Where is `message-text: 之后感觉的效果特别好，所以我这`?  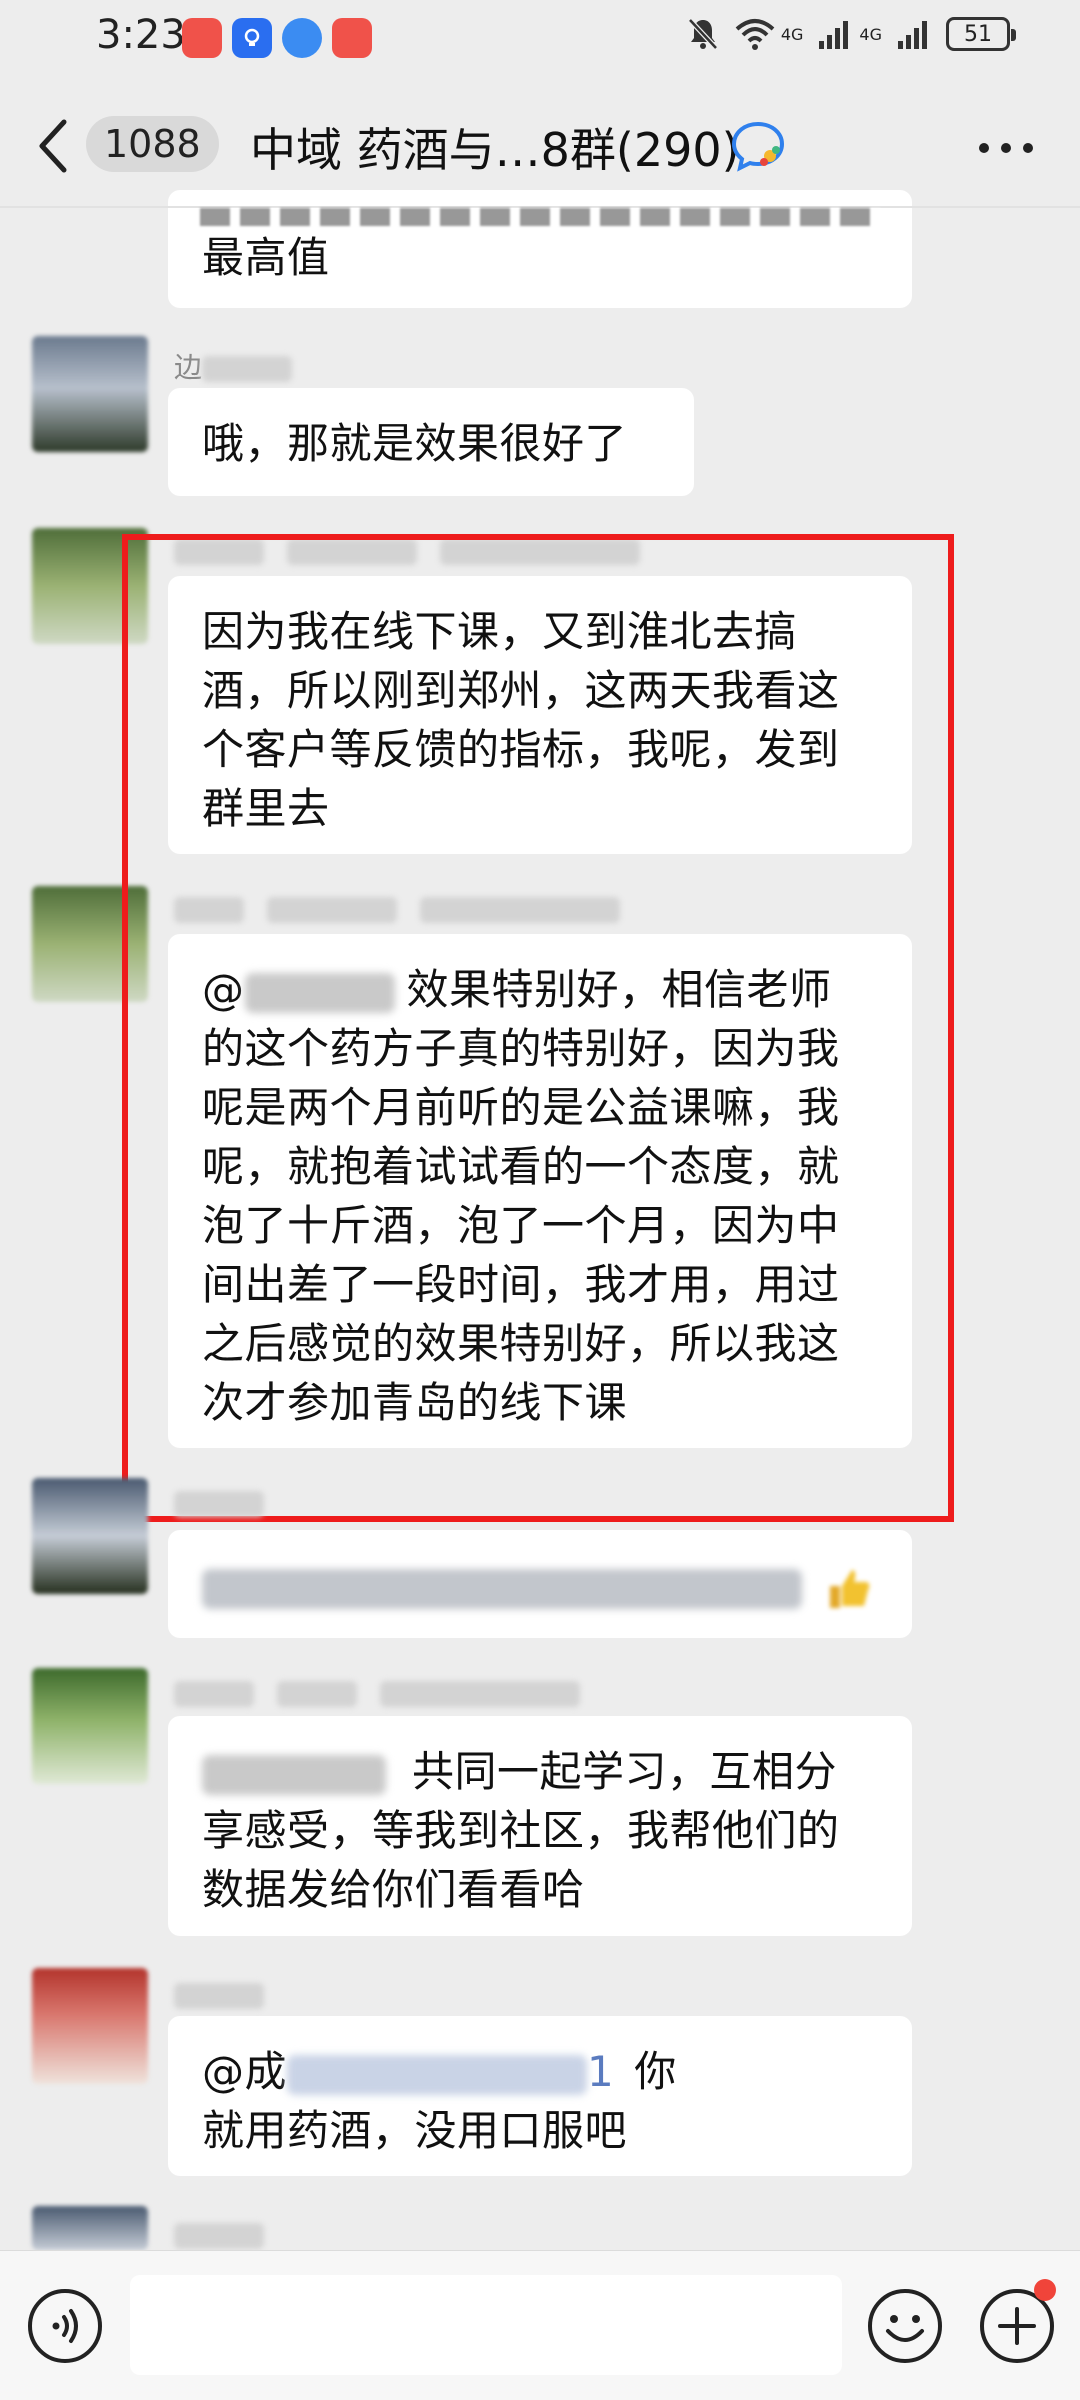
message-text: 之后感觉的效果特别好，所以我这 is located at coordinates (521, 1343).